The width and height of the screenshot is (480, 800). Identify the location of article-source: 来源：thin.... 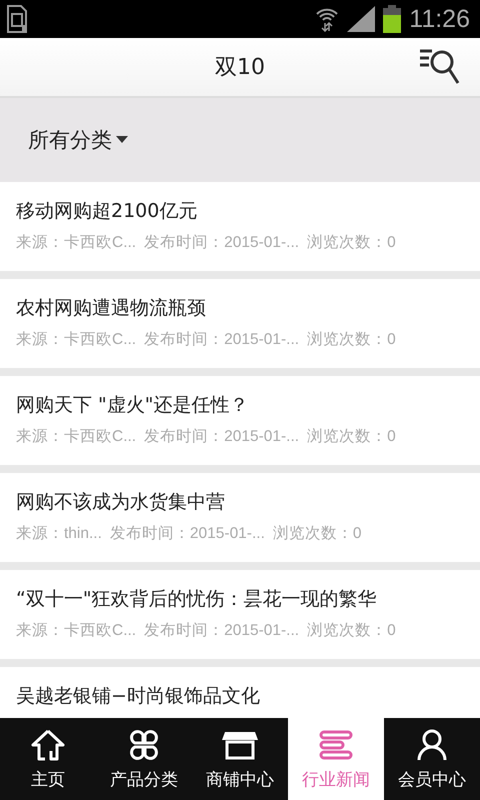
(59, 534).